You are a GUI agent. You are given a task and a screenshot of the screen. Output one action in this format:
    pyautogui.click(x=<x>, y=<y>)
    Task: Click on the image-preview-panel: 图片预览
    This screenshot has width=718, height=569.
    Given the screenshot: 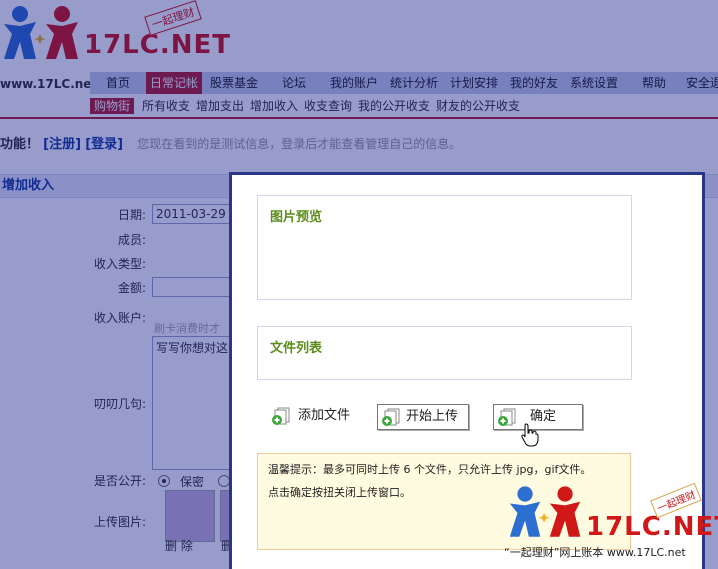 What is the action you would take?
    pyautogui.click(x=444, y=247)
    